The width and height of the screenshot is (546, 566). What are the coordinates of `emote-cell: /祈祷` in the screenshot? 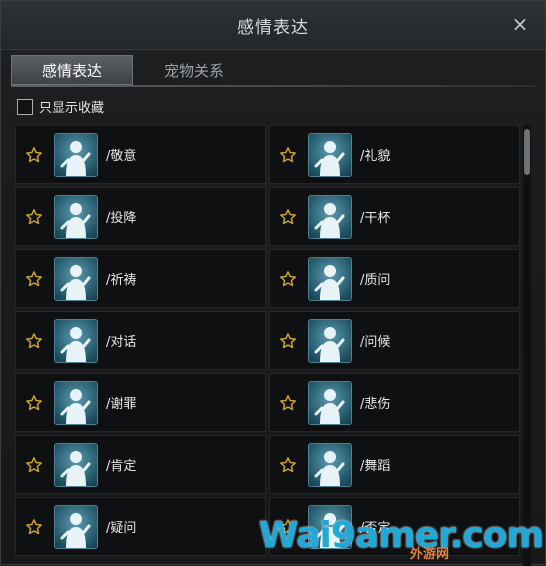 It's located at (140, 278).